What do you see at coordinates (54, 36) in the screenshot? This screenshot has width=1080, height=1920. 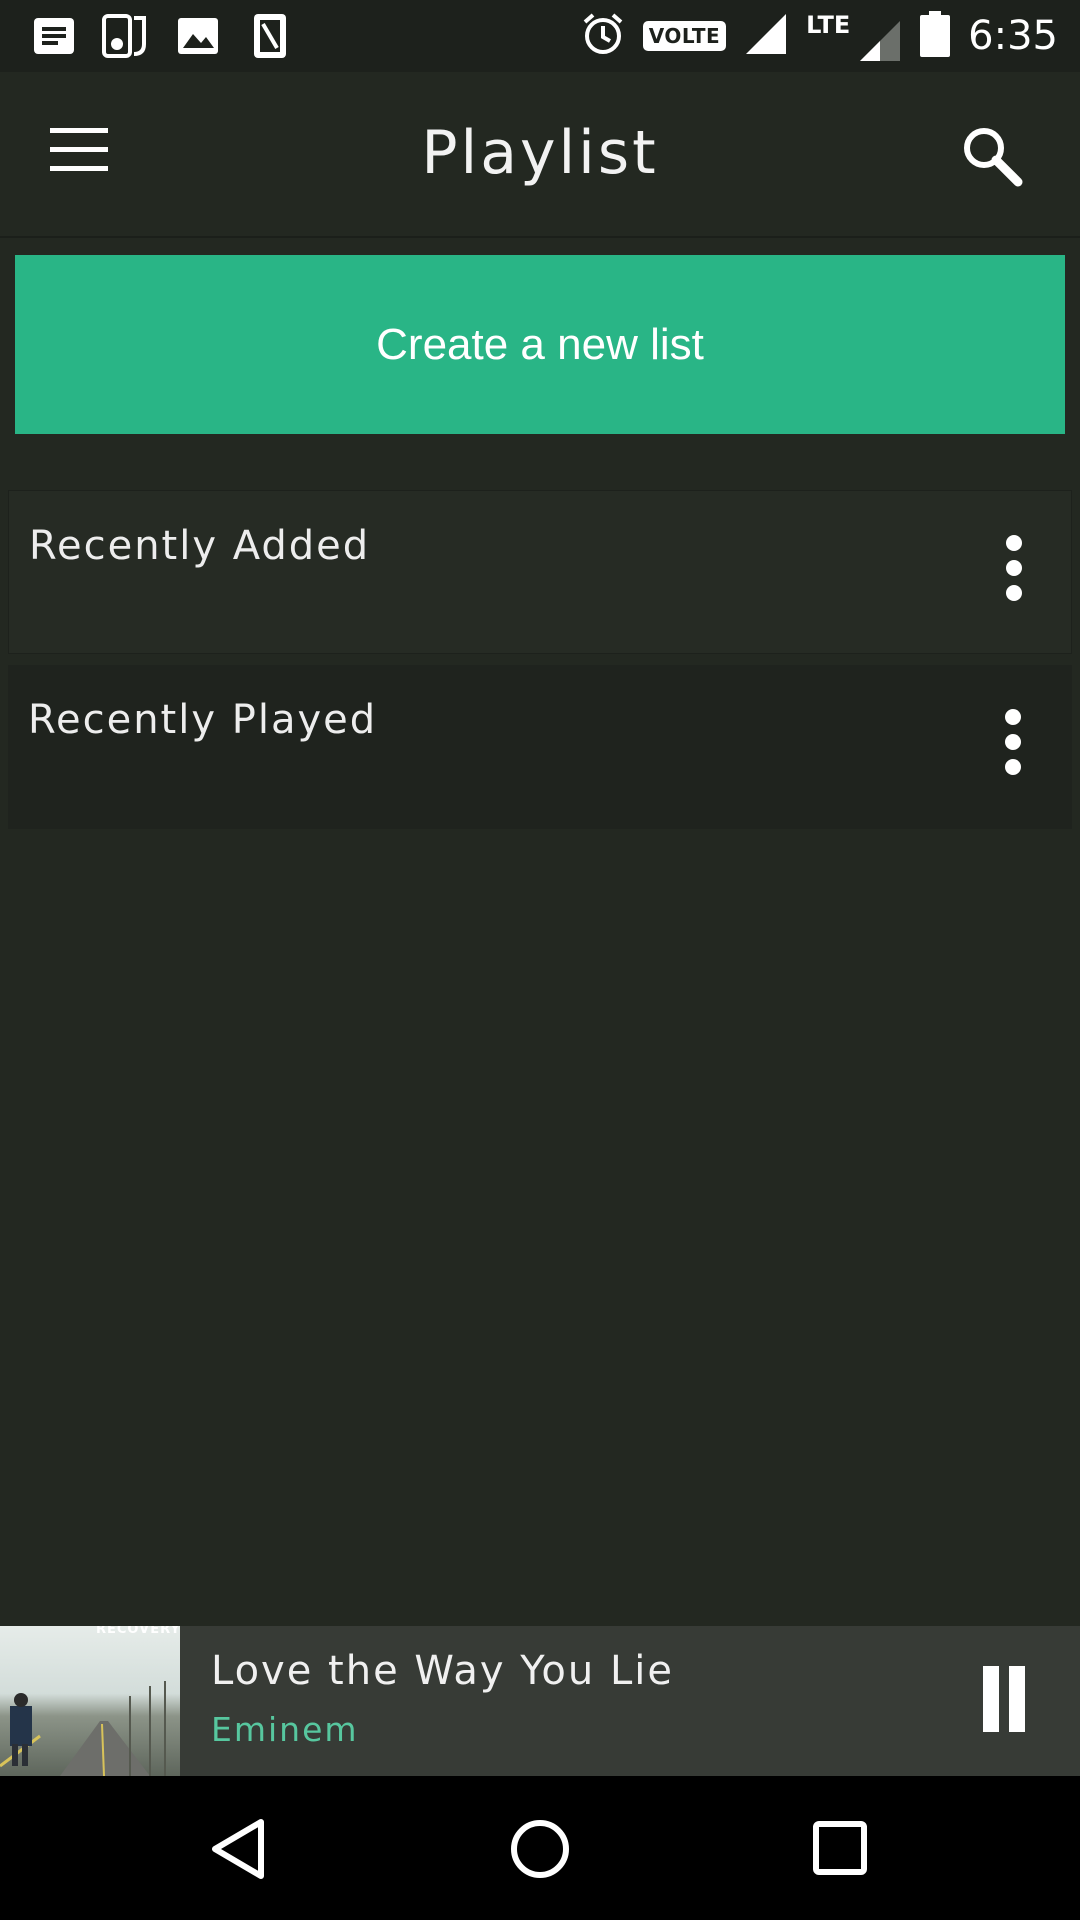 I see `notification-doc-icon` at bounding box center [54, 36].